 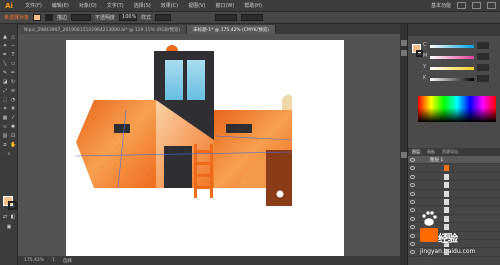 I want to click on tab-artboards: 画板, so click(x=431, y=152).